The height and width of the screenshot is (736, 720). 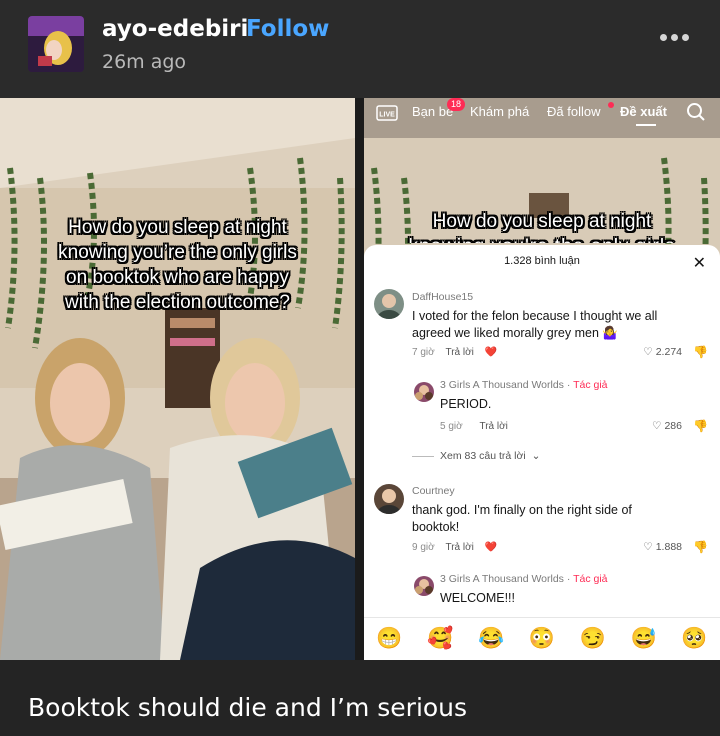 What do you see at coordinates (696, 112) in the screenshot?
I see `search-icon` at bounding box center [696, 112].